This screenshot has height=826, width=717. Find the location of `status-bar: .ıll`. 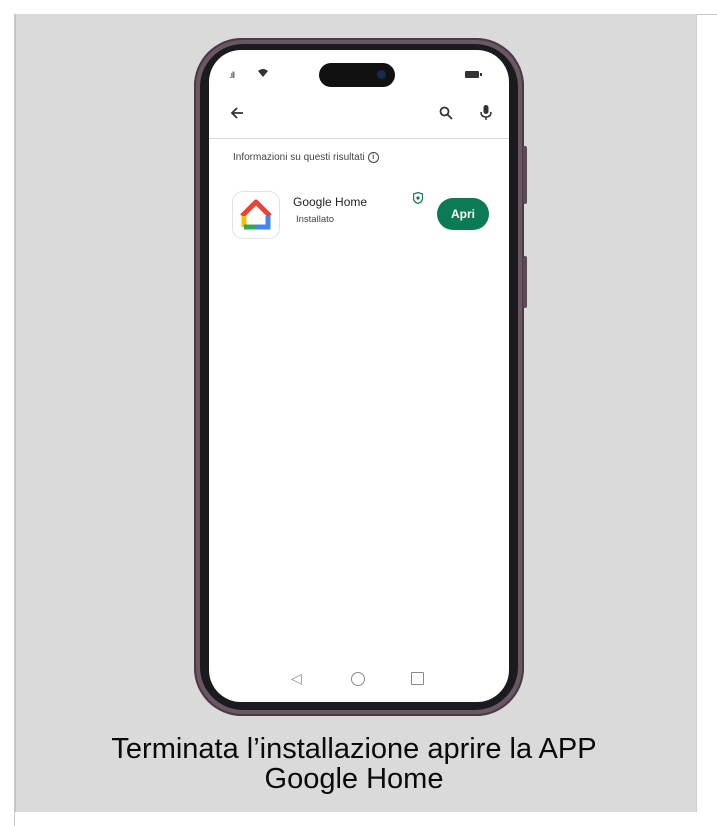

status-bar: .ıll is located at coordinates (359, 70).